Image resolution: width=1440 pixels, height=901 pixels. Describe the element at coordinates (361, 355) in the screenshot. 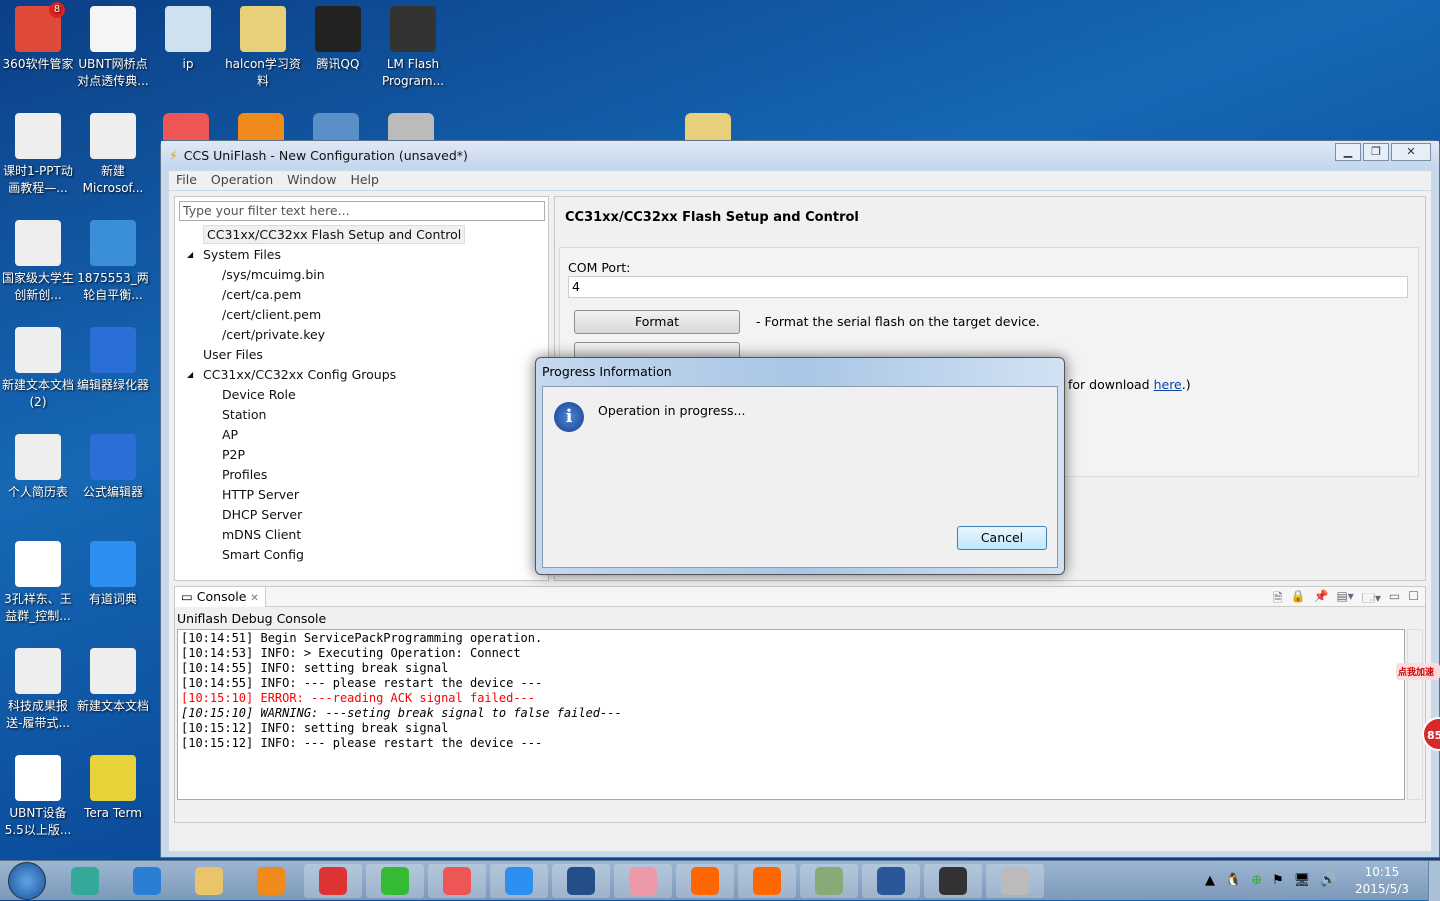

I see `tree-item: User Files` at that location.